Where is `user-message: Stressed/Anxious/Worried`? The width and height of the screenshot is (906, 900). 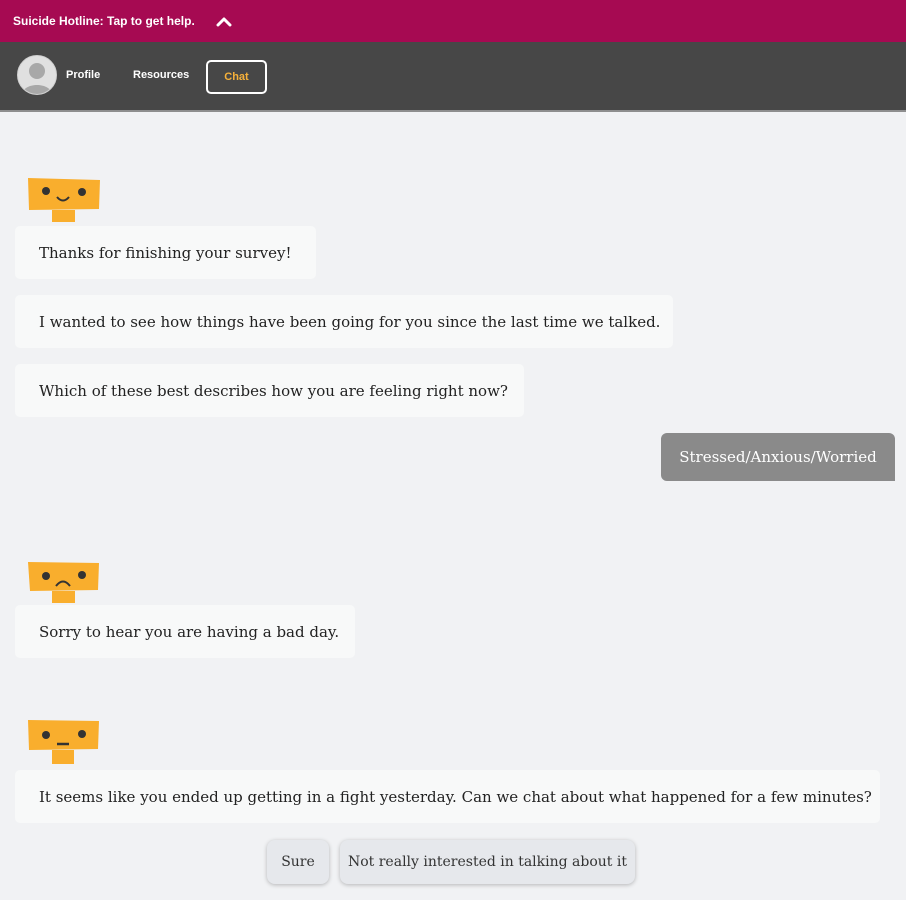 user-message: Stressed/Anxious/Worried is located at coordinates (778, 457).